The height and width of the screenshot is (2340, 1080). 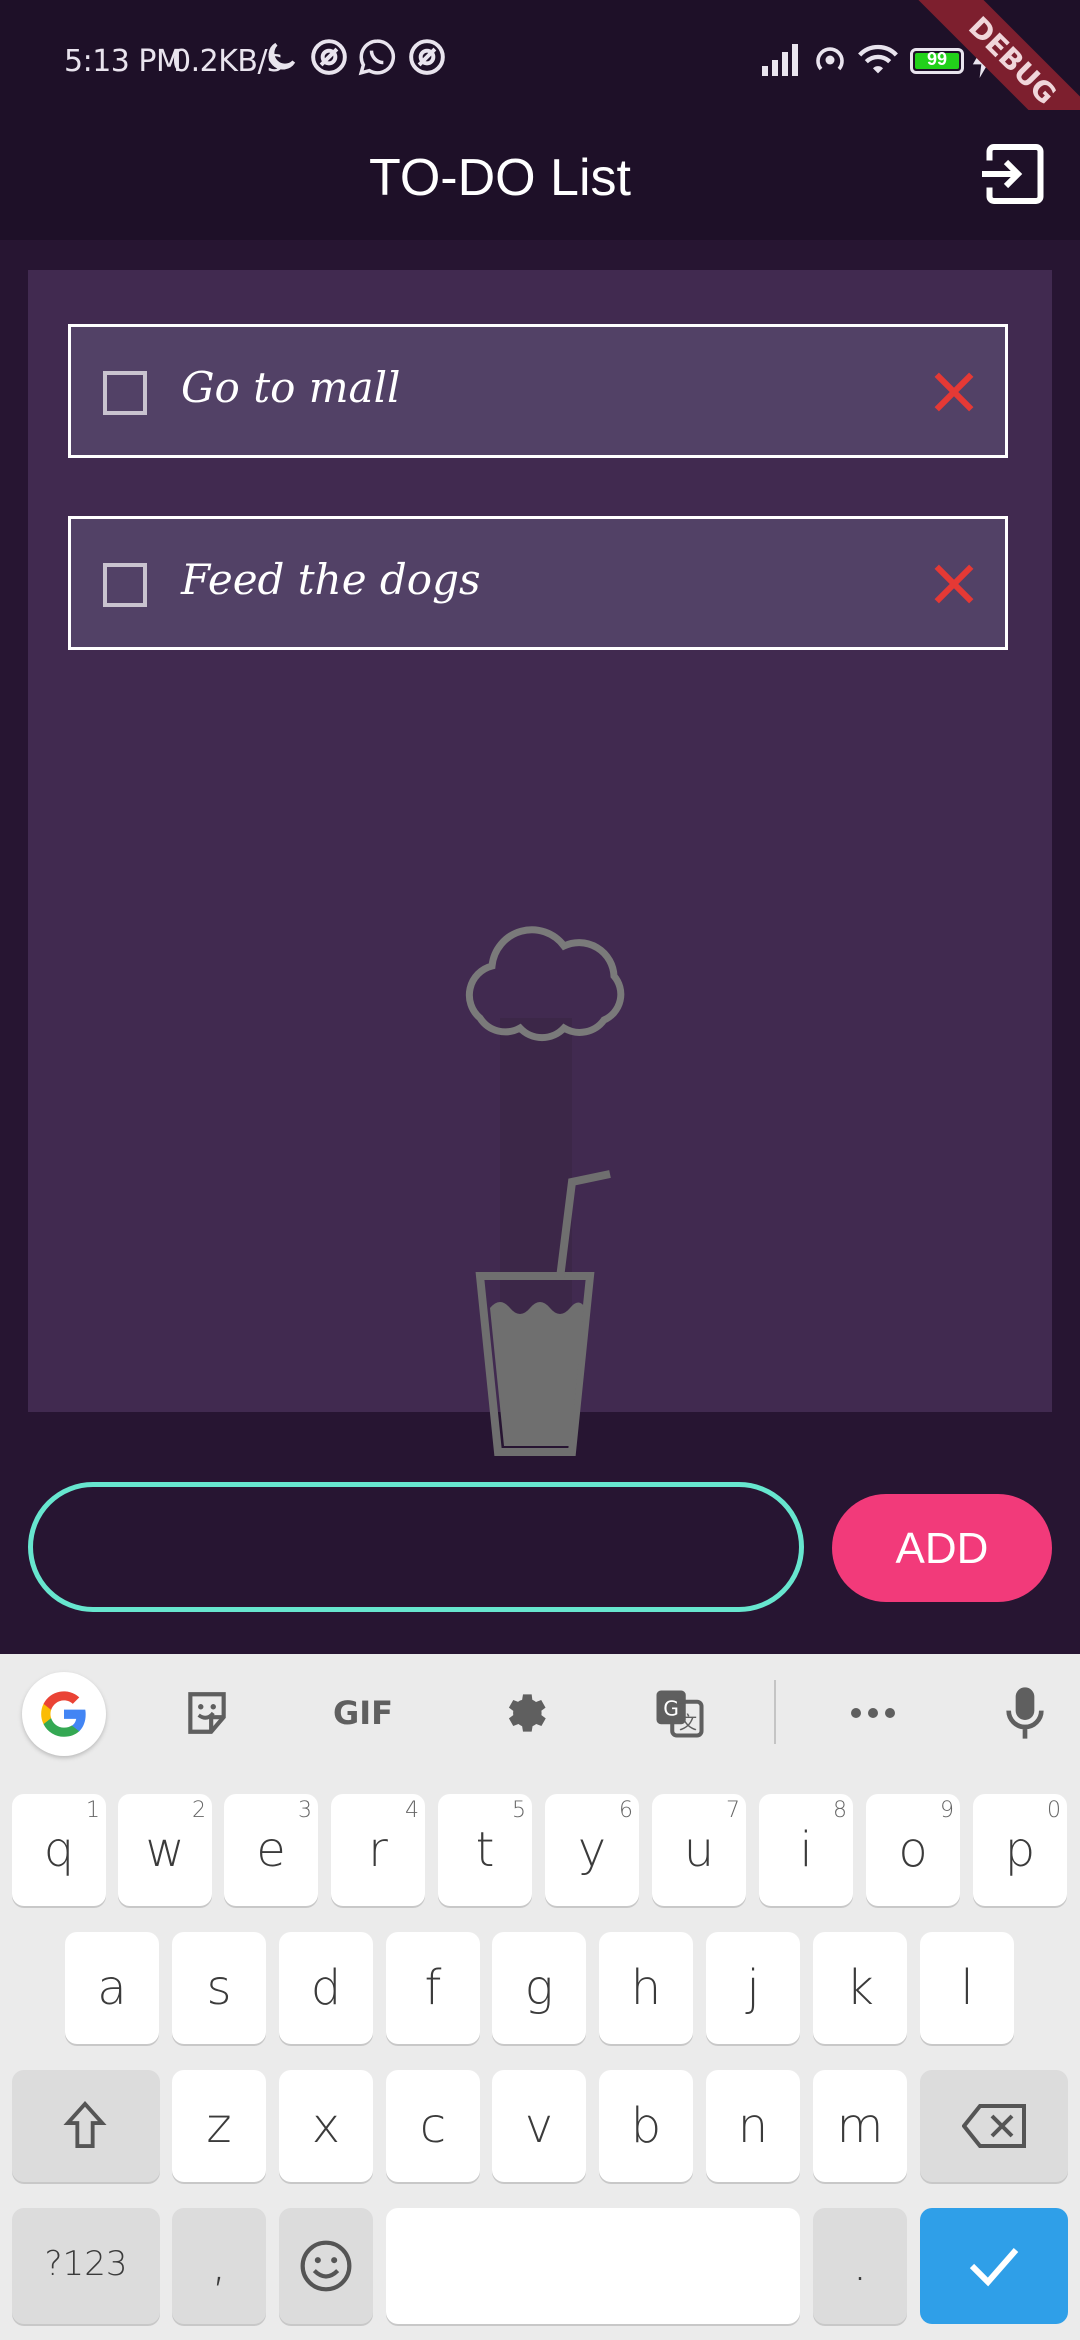 What do you see at coordinates (646, 1988) in the screenshot?
I see `key-h: h` at bounding box center [646, 1988].